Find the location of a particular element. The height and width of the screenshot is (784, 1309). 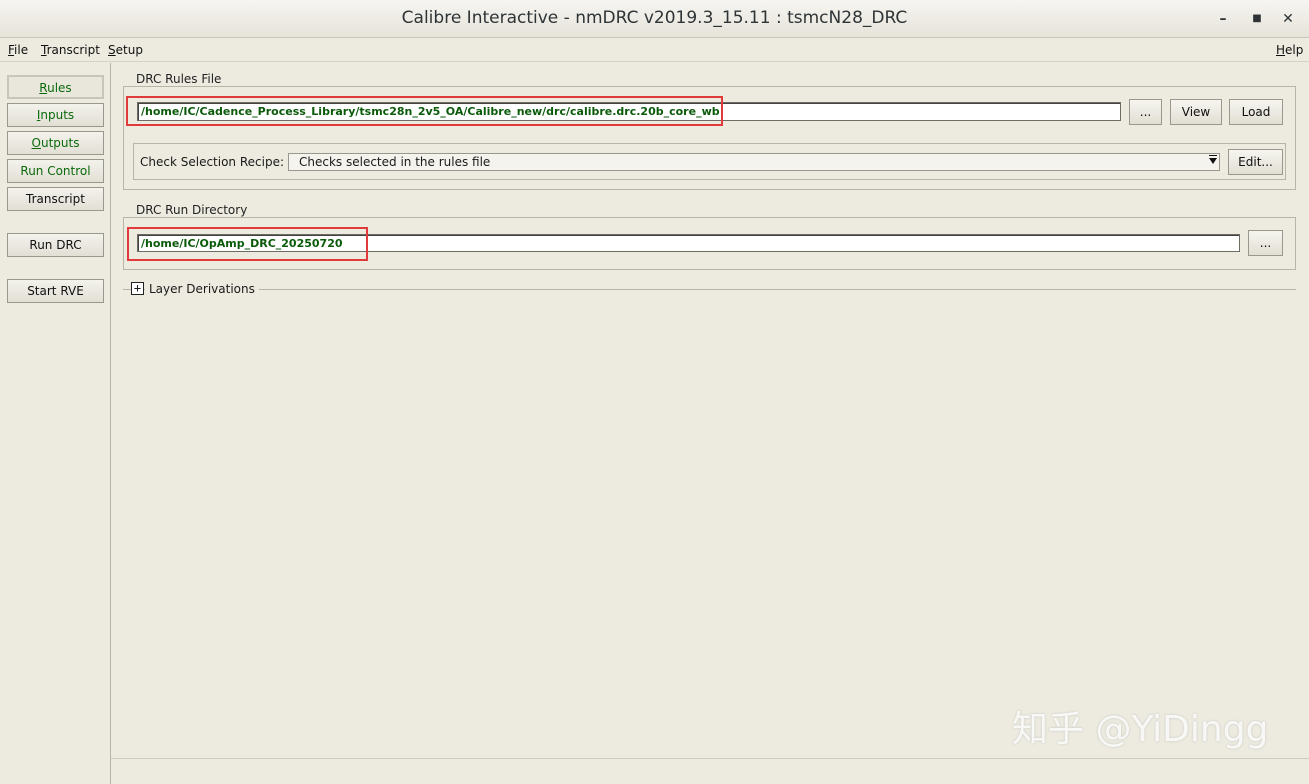

nav-outputs-button: Outputs is located at coordinates (55, 143).